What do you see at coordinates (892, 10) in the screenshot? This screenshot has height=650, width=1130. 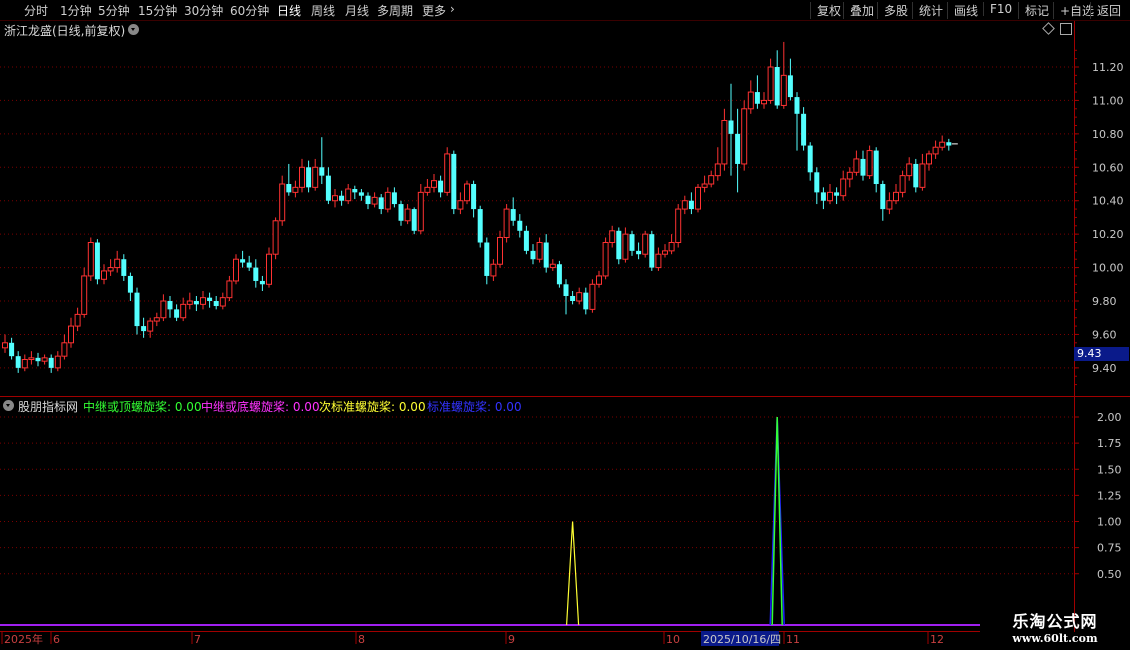 I see `toolbar-button-2: 多股` at bounding box center [892, 10].